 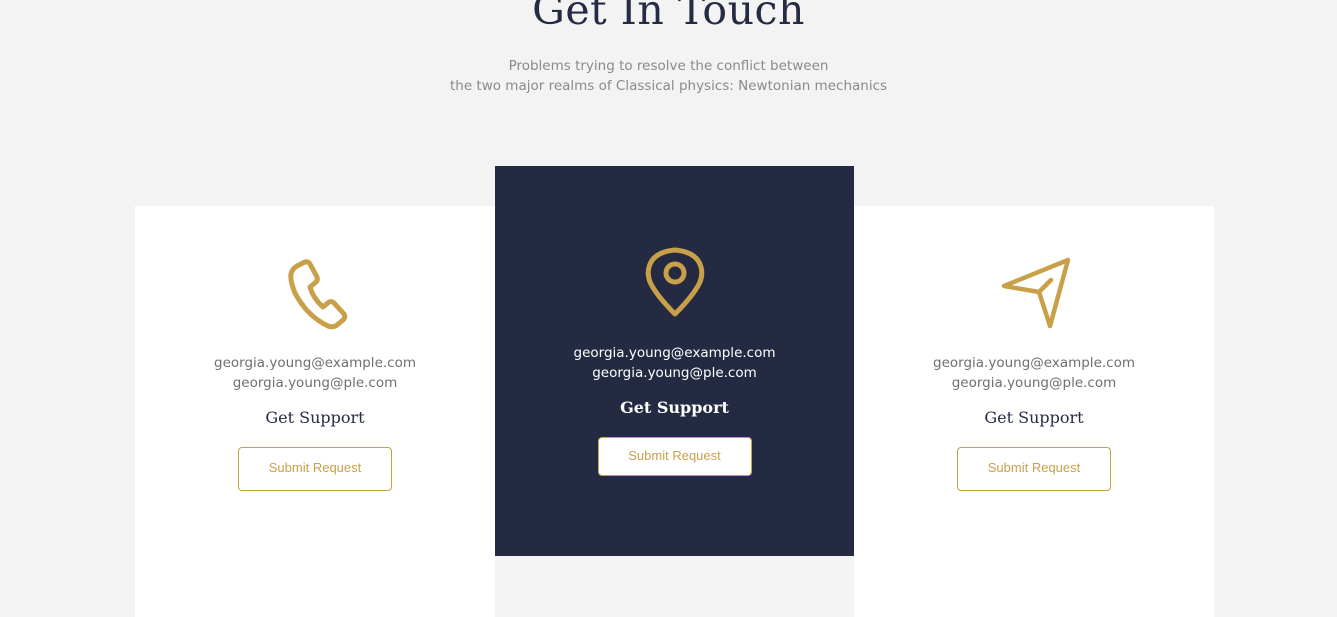 What do you see at coordinates (1034, 294) in the screenshot?
I see `send-icon` at bounding box center [1034, 294].